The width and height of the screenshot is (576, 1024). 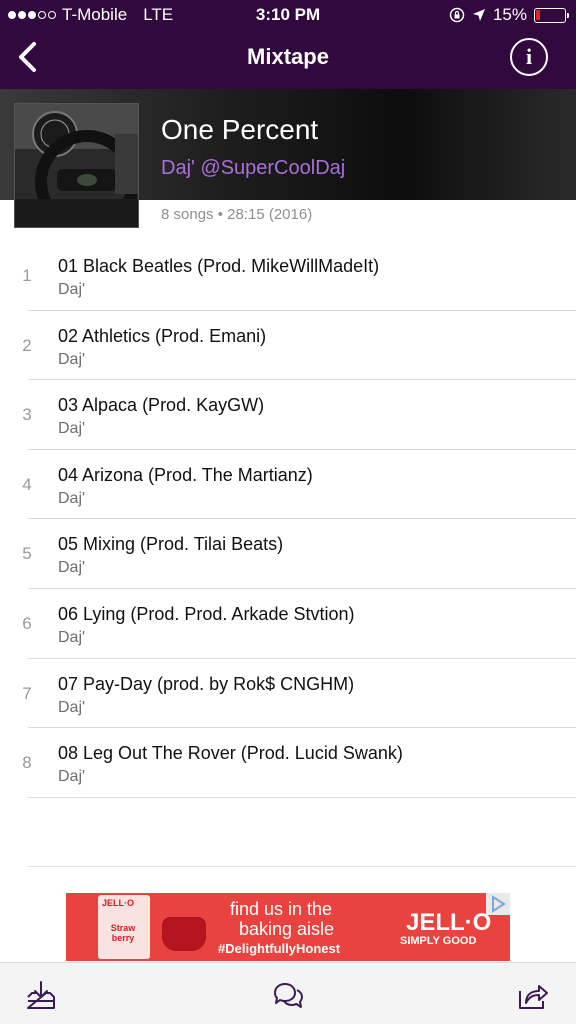 What do you see at coordinates (27, 693) in the screenshot?
I see `track-number: 7` at bounding box center [27, 693].